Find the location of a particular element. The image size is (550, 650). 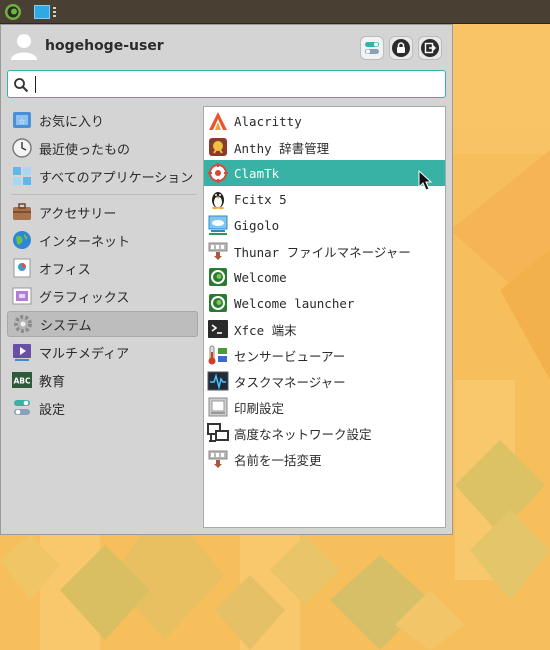

svg-text: ABC is located at coordinates (22, 381).